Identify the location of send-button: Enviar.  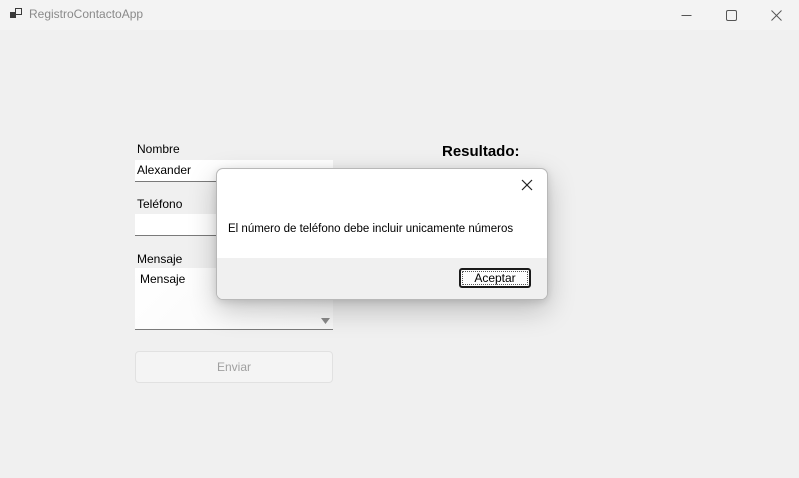
(234, 367).